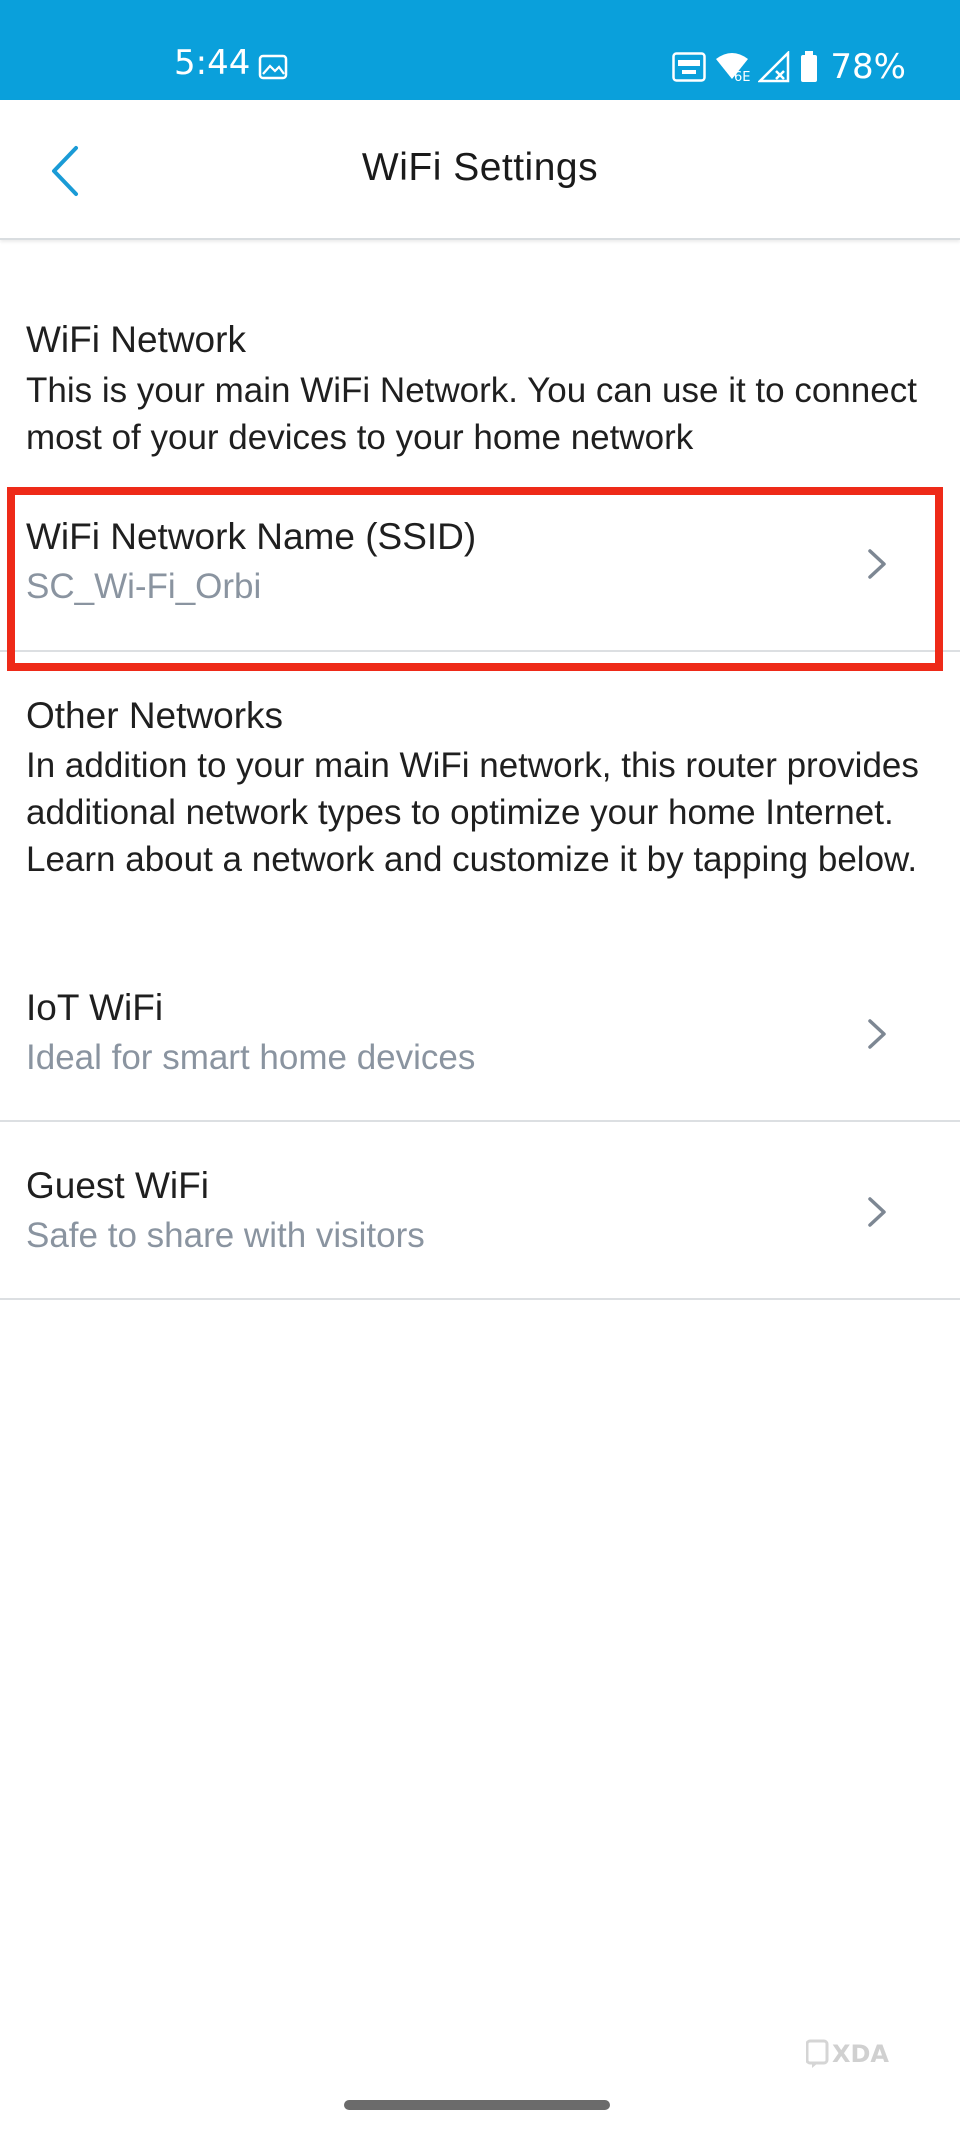 This screenshot has height=2133, width=960. What do you see at coordinates (868, 67) in the screenshot?
I see `battery-percent: 78%` at bounding box center [868, 67].